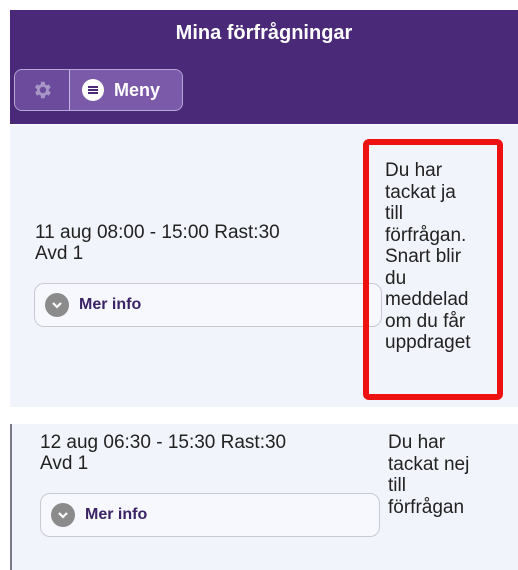 Image resolution: width=518 pixels, height=570 pixels. Describe the element at coordinates (93, 90) in the screenshot. I see `hamburger-icon` at that location.